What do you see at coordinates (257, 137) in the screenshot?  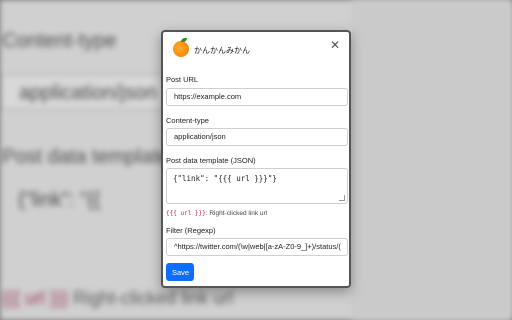 I see `content-type-input: application/json` at bounding box center [257, 137].